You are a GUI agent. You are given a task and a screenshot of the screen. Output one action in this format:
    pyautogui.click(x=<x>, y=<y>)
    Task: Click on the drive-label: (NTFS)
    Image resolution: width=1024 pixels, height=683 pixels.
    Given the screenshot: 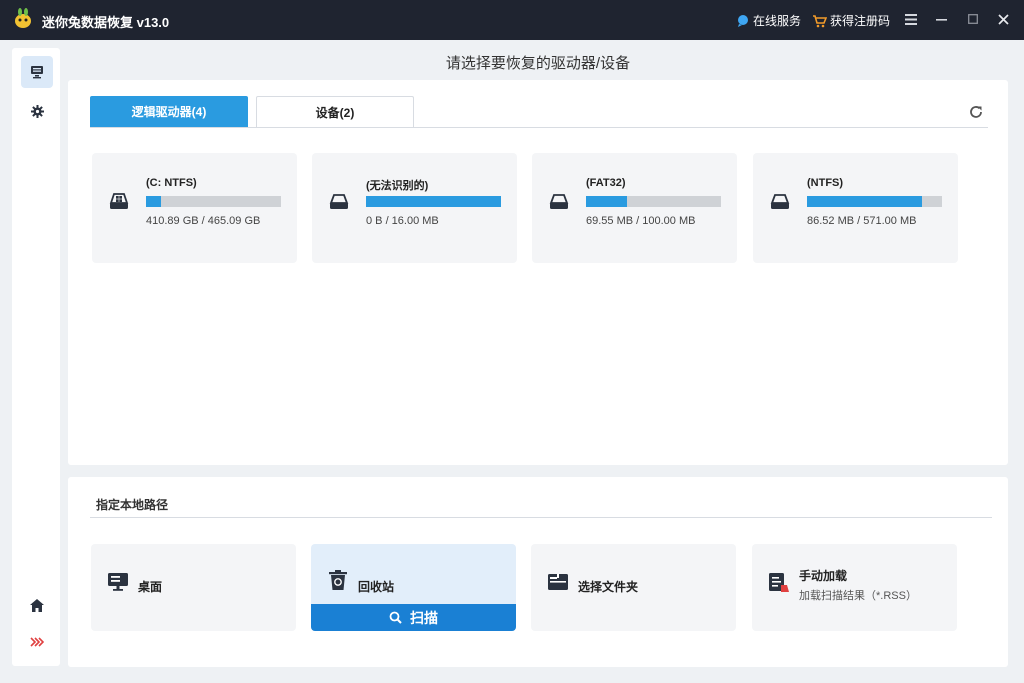 What is the action you would take?
    pyautogui.click(x=825, y=183)
    